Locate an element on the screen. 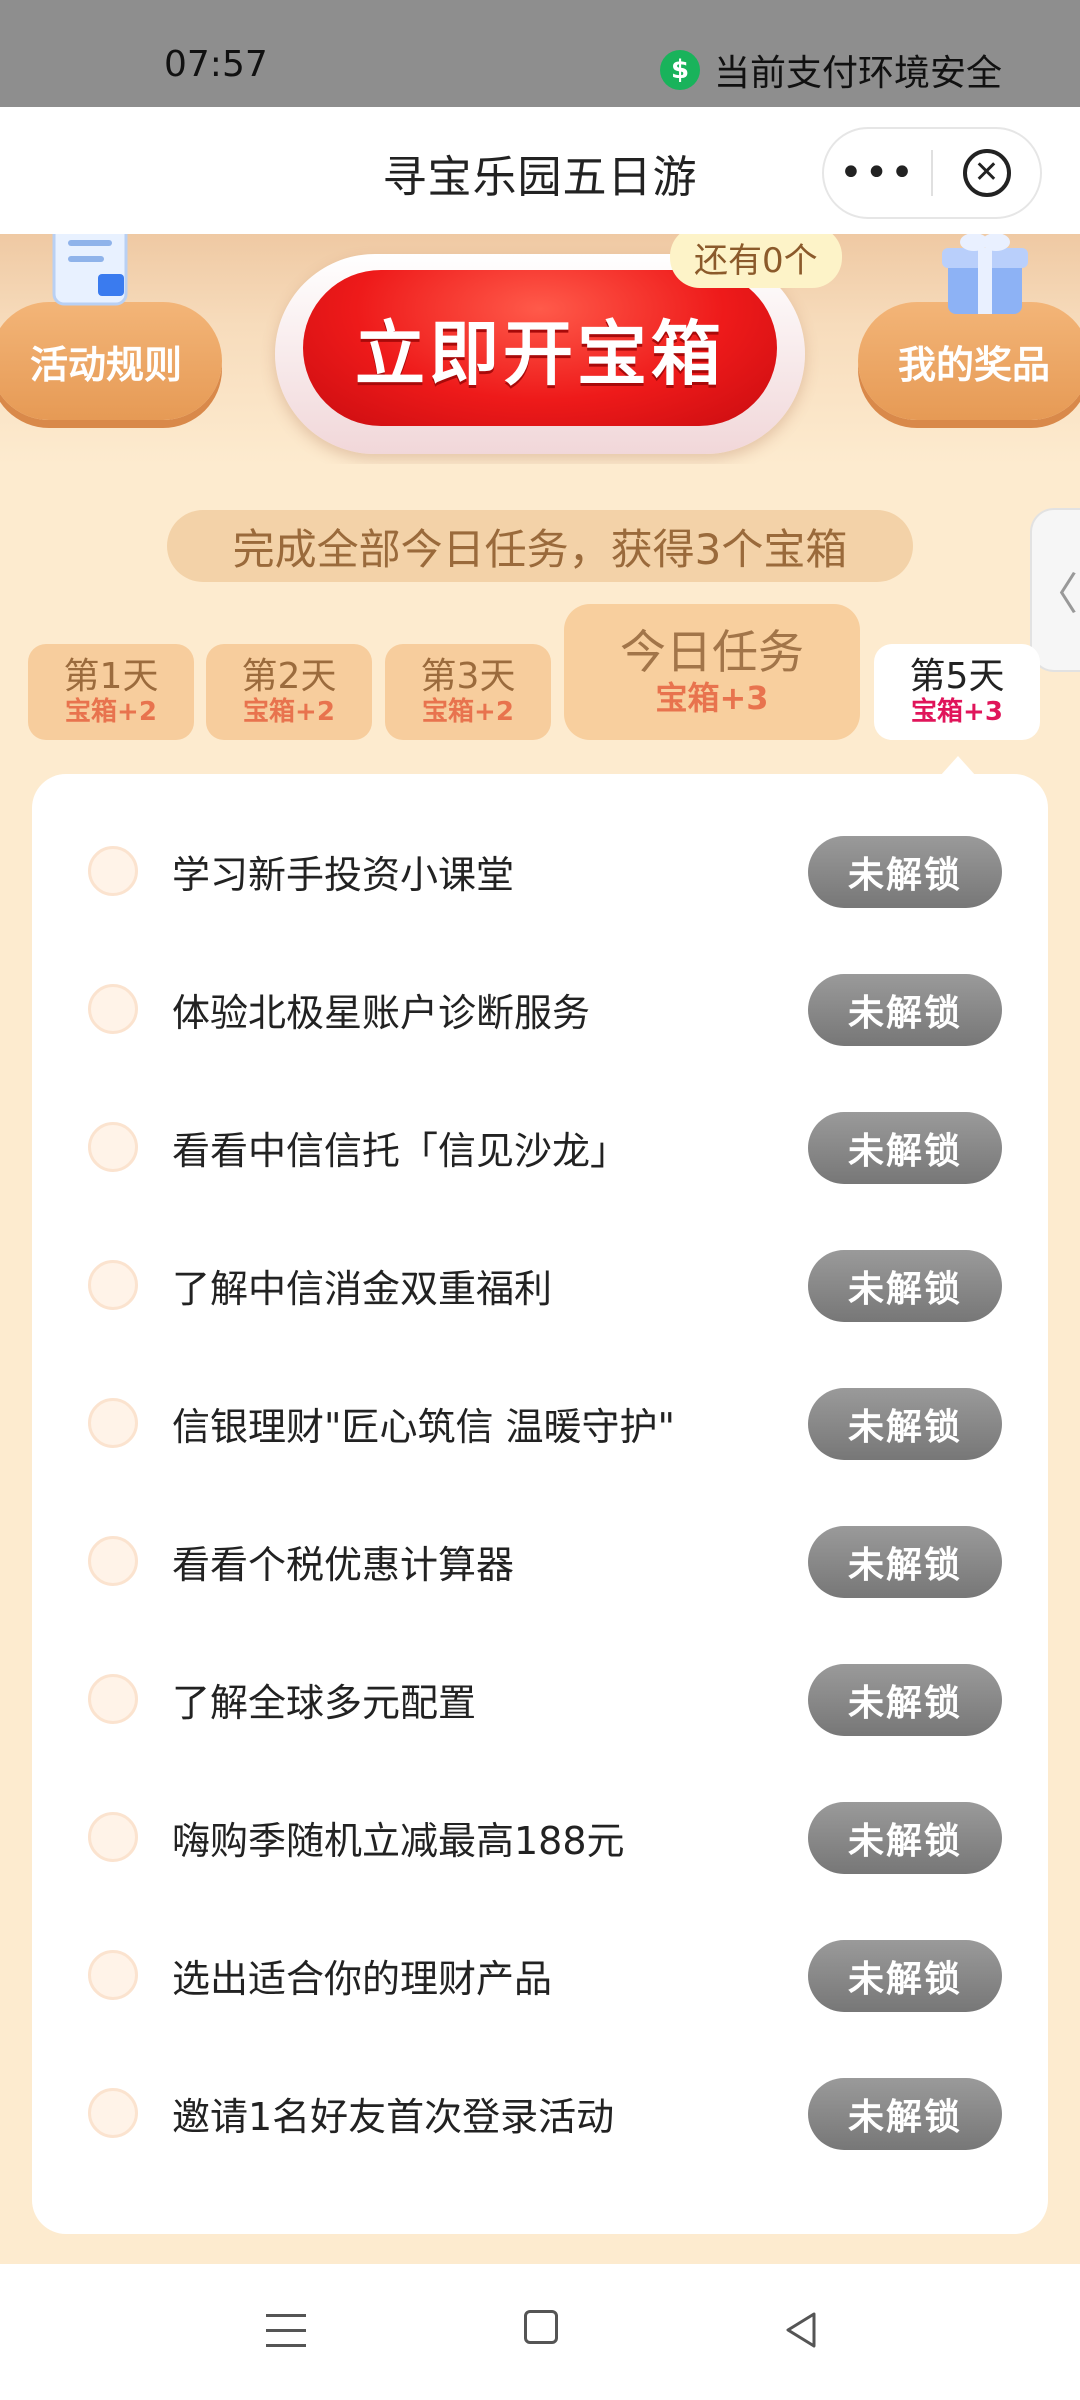 This screenshot has width=1080, height=2400. task-row: 学习新手投资小课堂 未解锁 is located at coordinates (540, 873).